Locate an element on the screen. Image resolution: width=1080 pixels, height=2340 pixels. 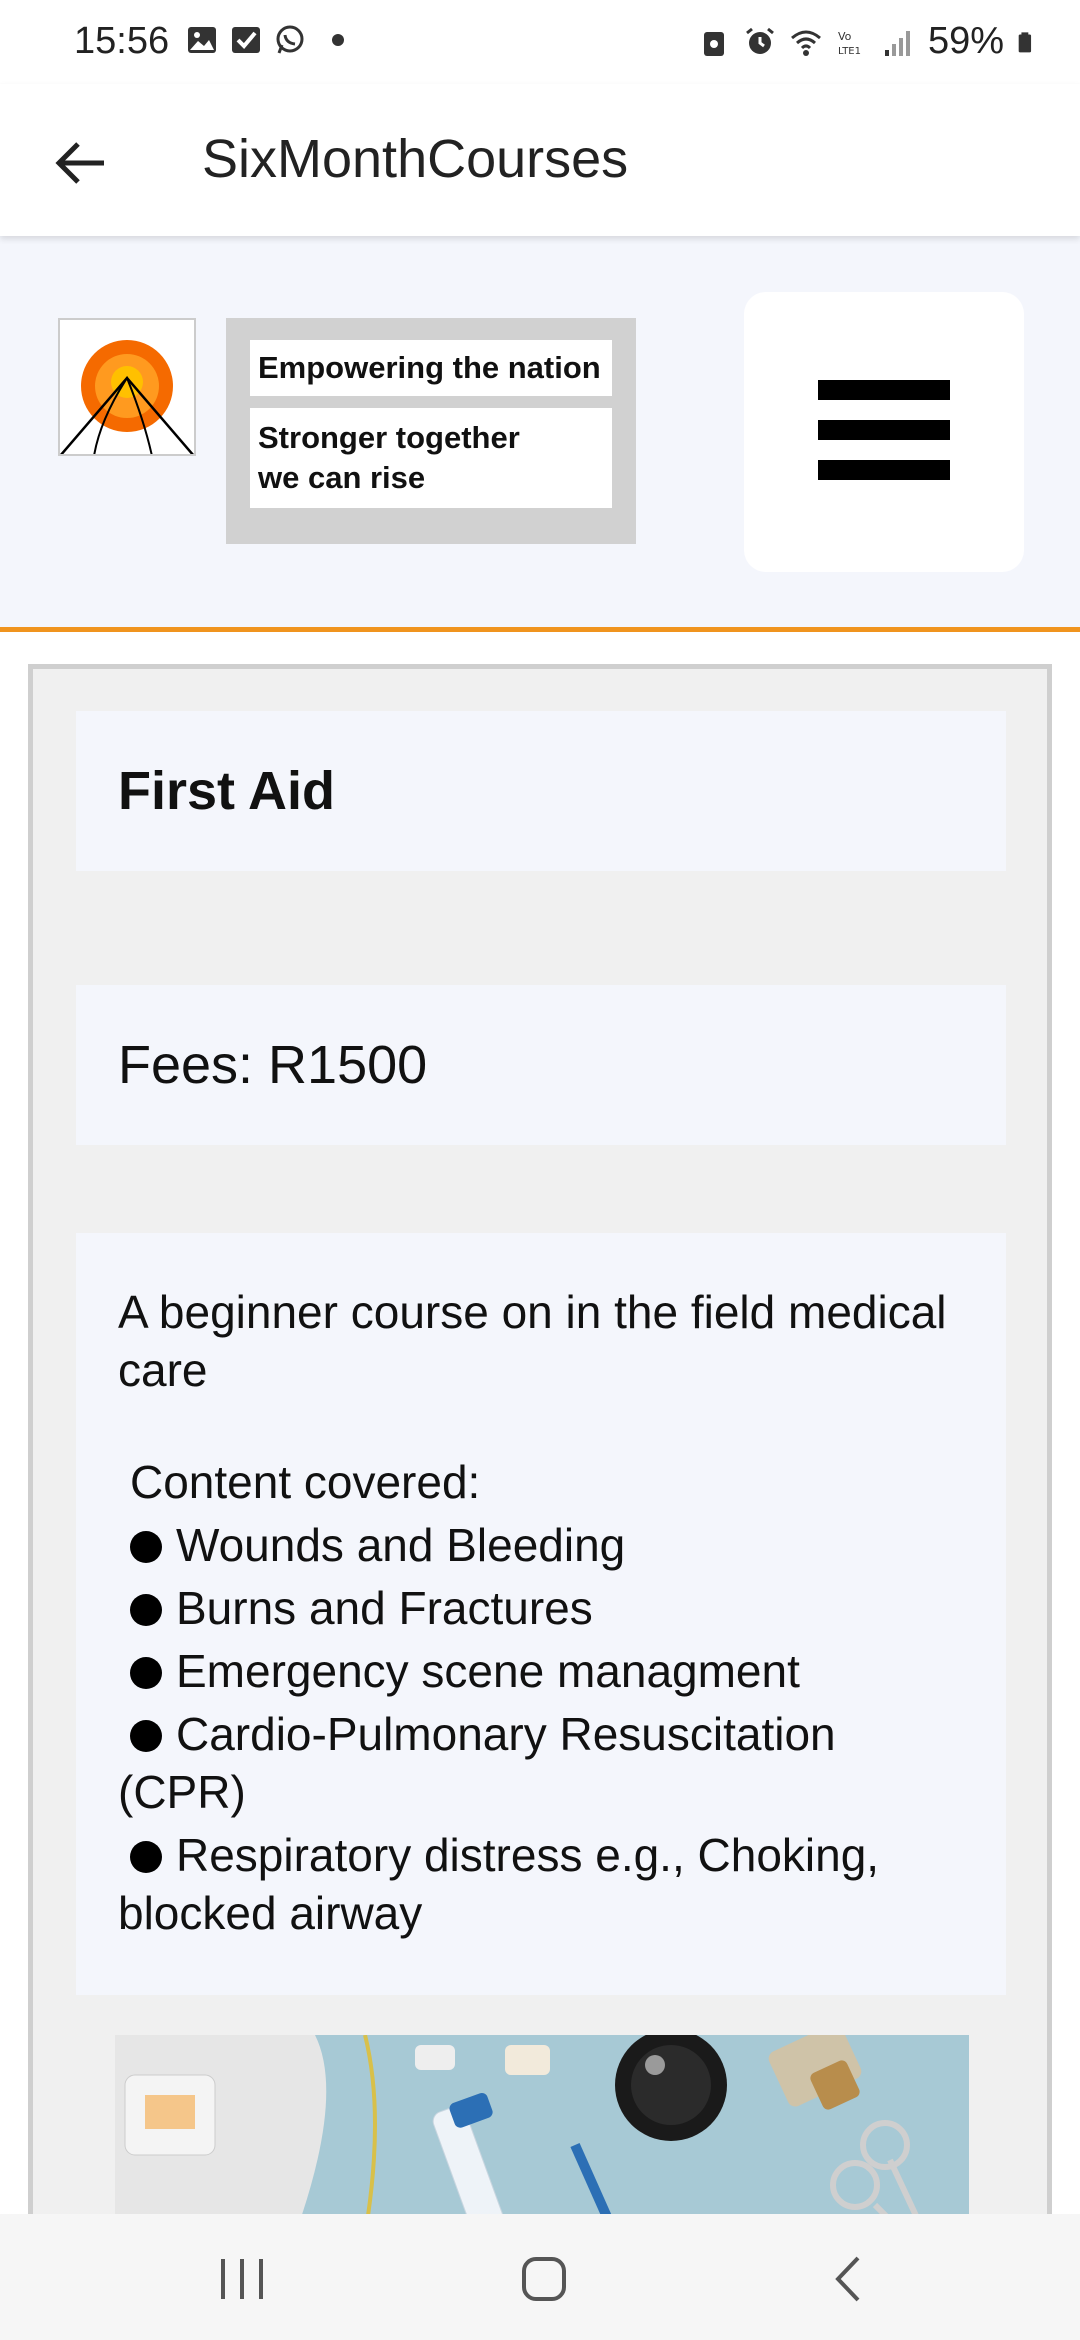
back-chevron-icon is located at coordinates (847, 2279).